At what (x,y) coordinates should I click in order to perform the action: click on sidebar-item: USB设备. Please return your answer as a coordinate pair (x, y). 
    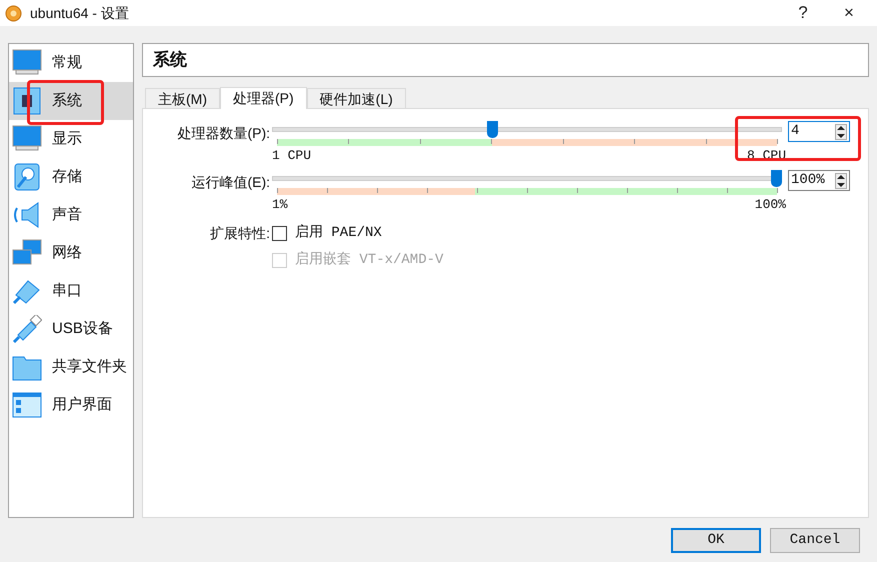
    Looking at the image, I should click on (71, 329).